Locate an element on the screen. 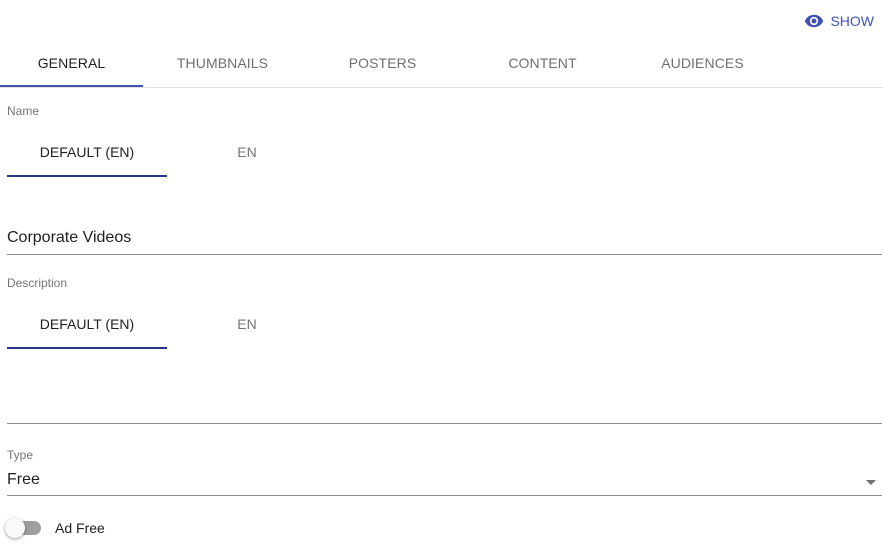 Image resolution: width=883 pixels, height=547 pixels. name-label: Name is located at coordinates (23, 111).